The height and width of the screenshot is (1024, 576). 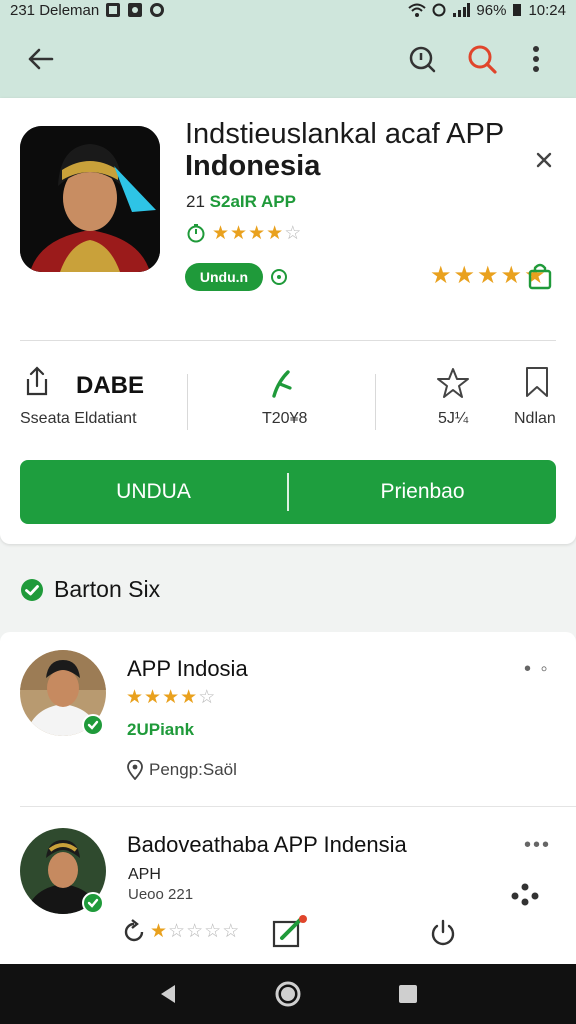 I want to click on info-search-icon, so click(x=422, y=59).